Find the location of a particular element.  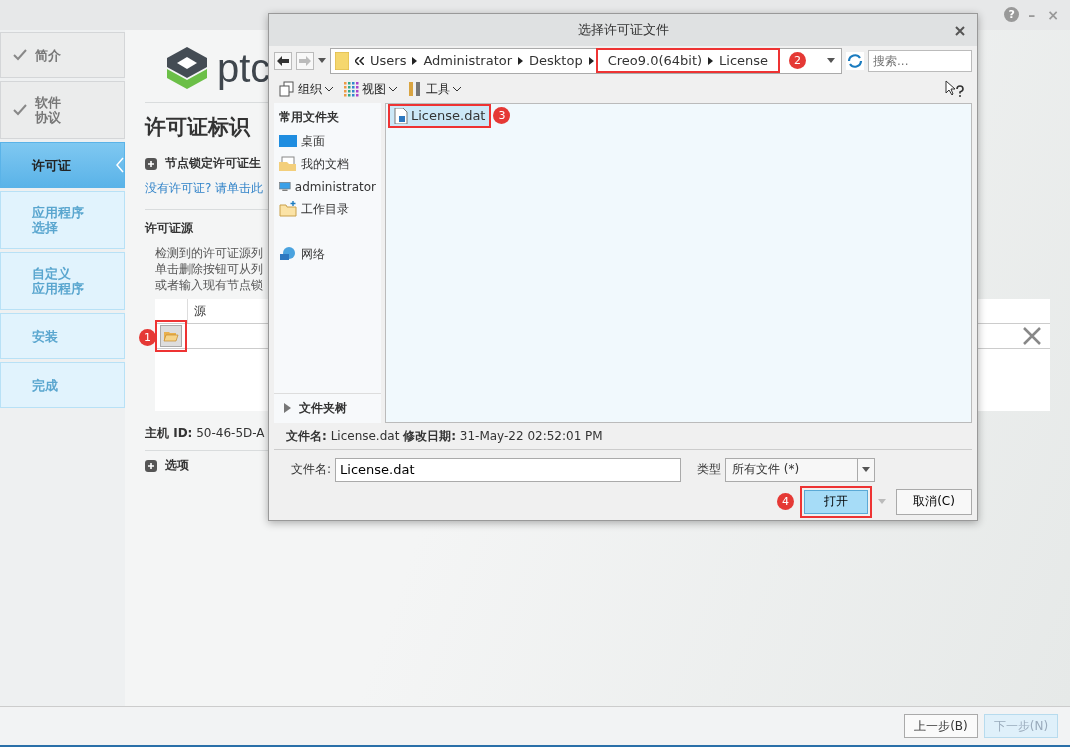

step-number-badge: 2 is located at coordinates (798, 61).